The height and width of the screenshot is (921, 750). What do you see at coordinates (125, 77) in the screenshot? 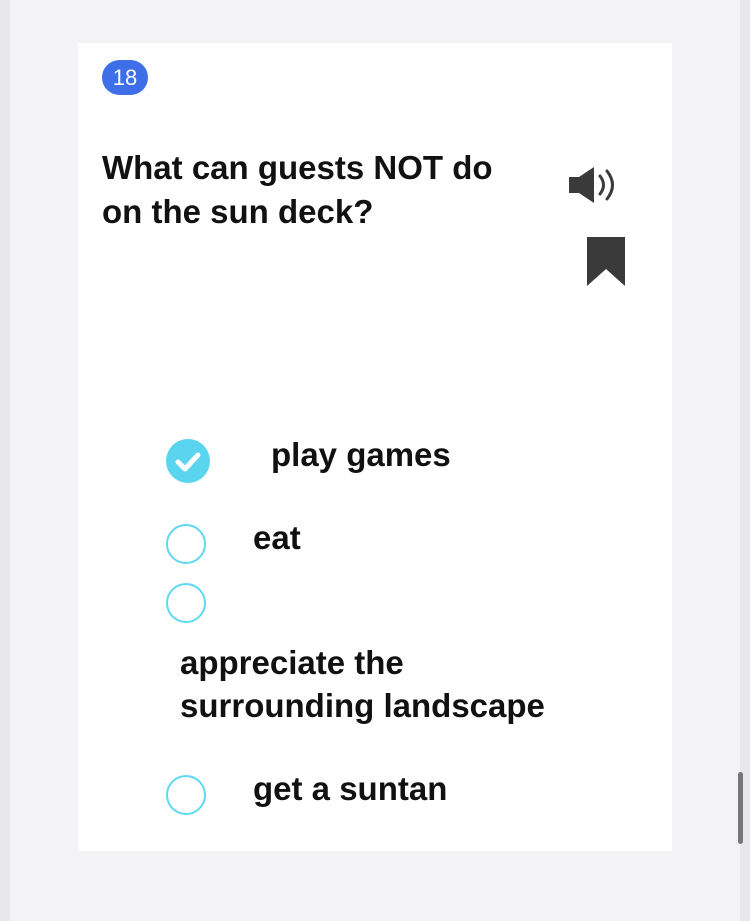
I see `question-number-badge: 18` at bounding box center [125, 77].